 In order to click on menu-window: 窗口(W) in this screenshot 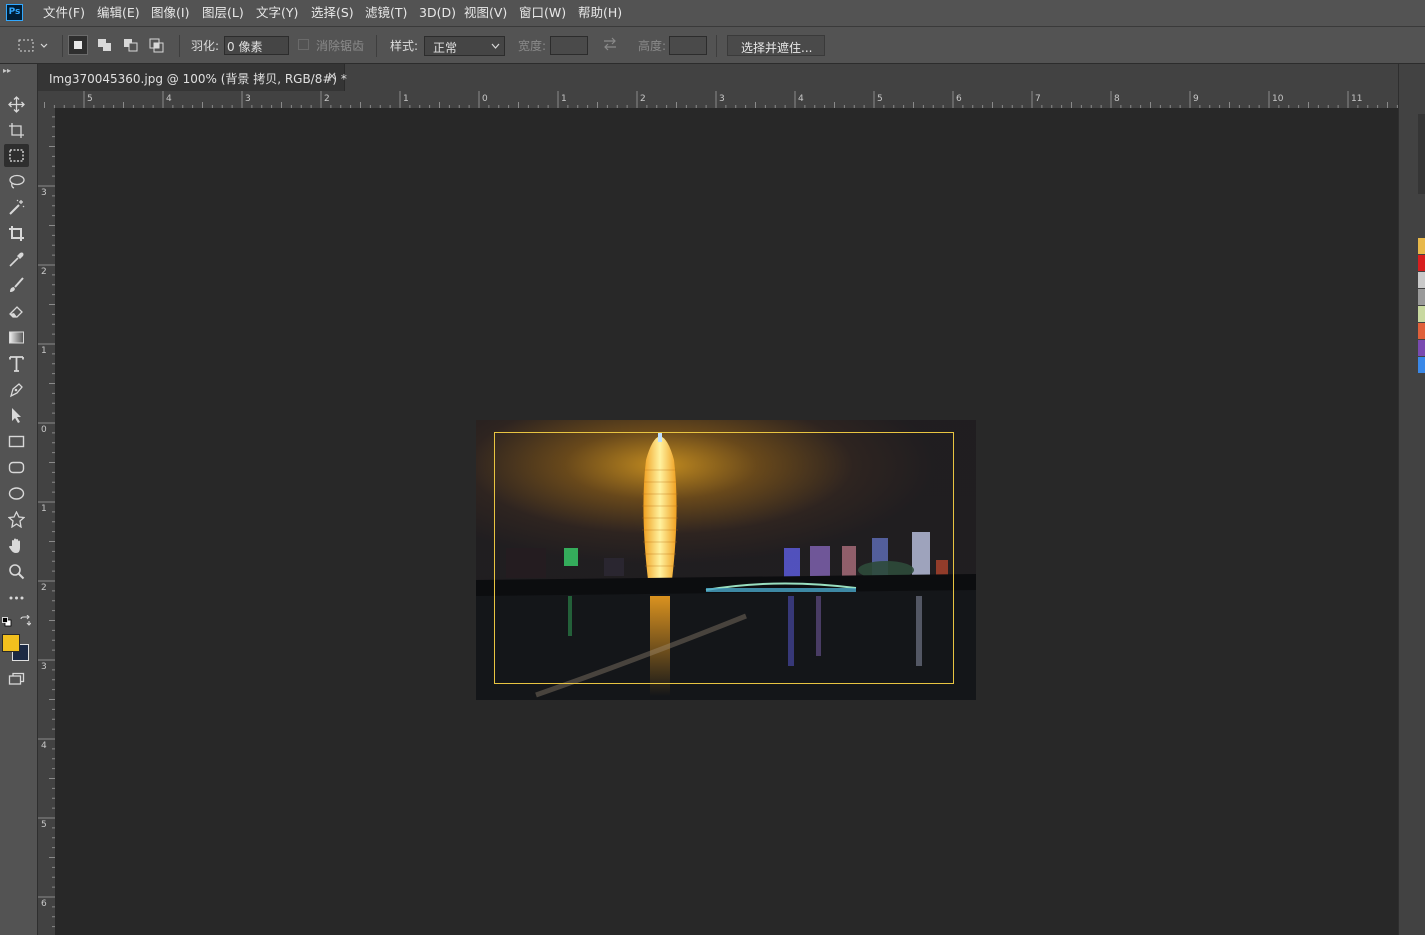, I will do `click(542, 13)`.